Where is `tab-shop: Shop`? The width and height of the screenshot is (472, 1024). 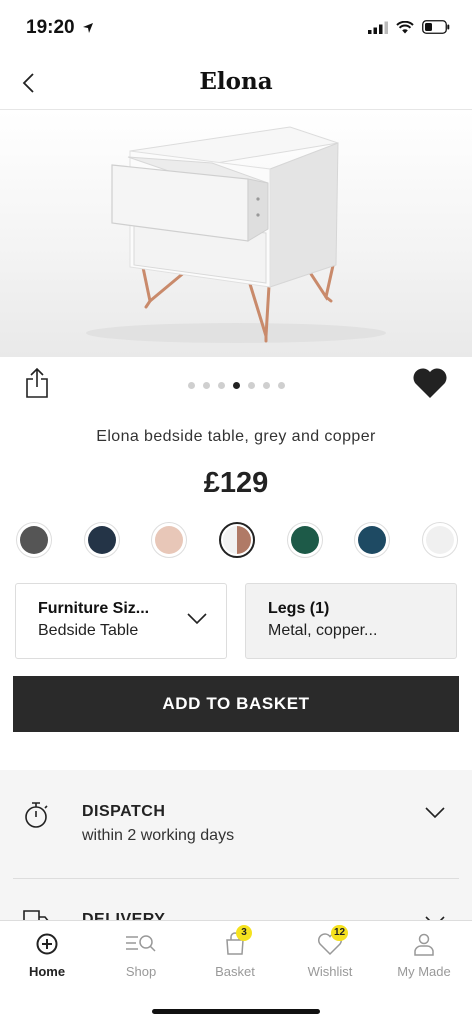
tab-shop: Shop is located at coordinates (141, 959).